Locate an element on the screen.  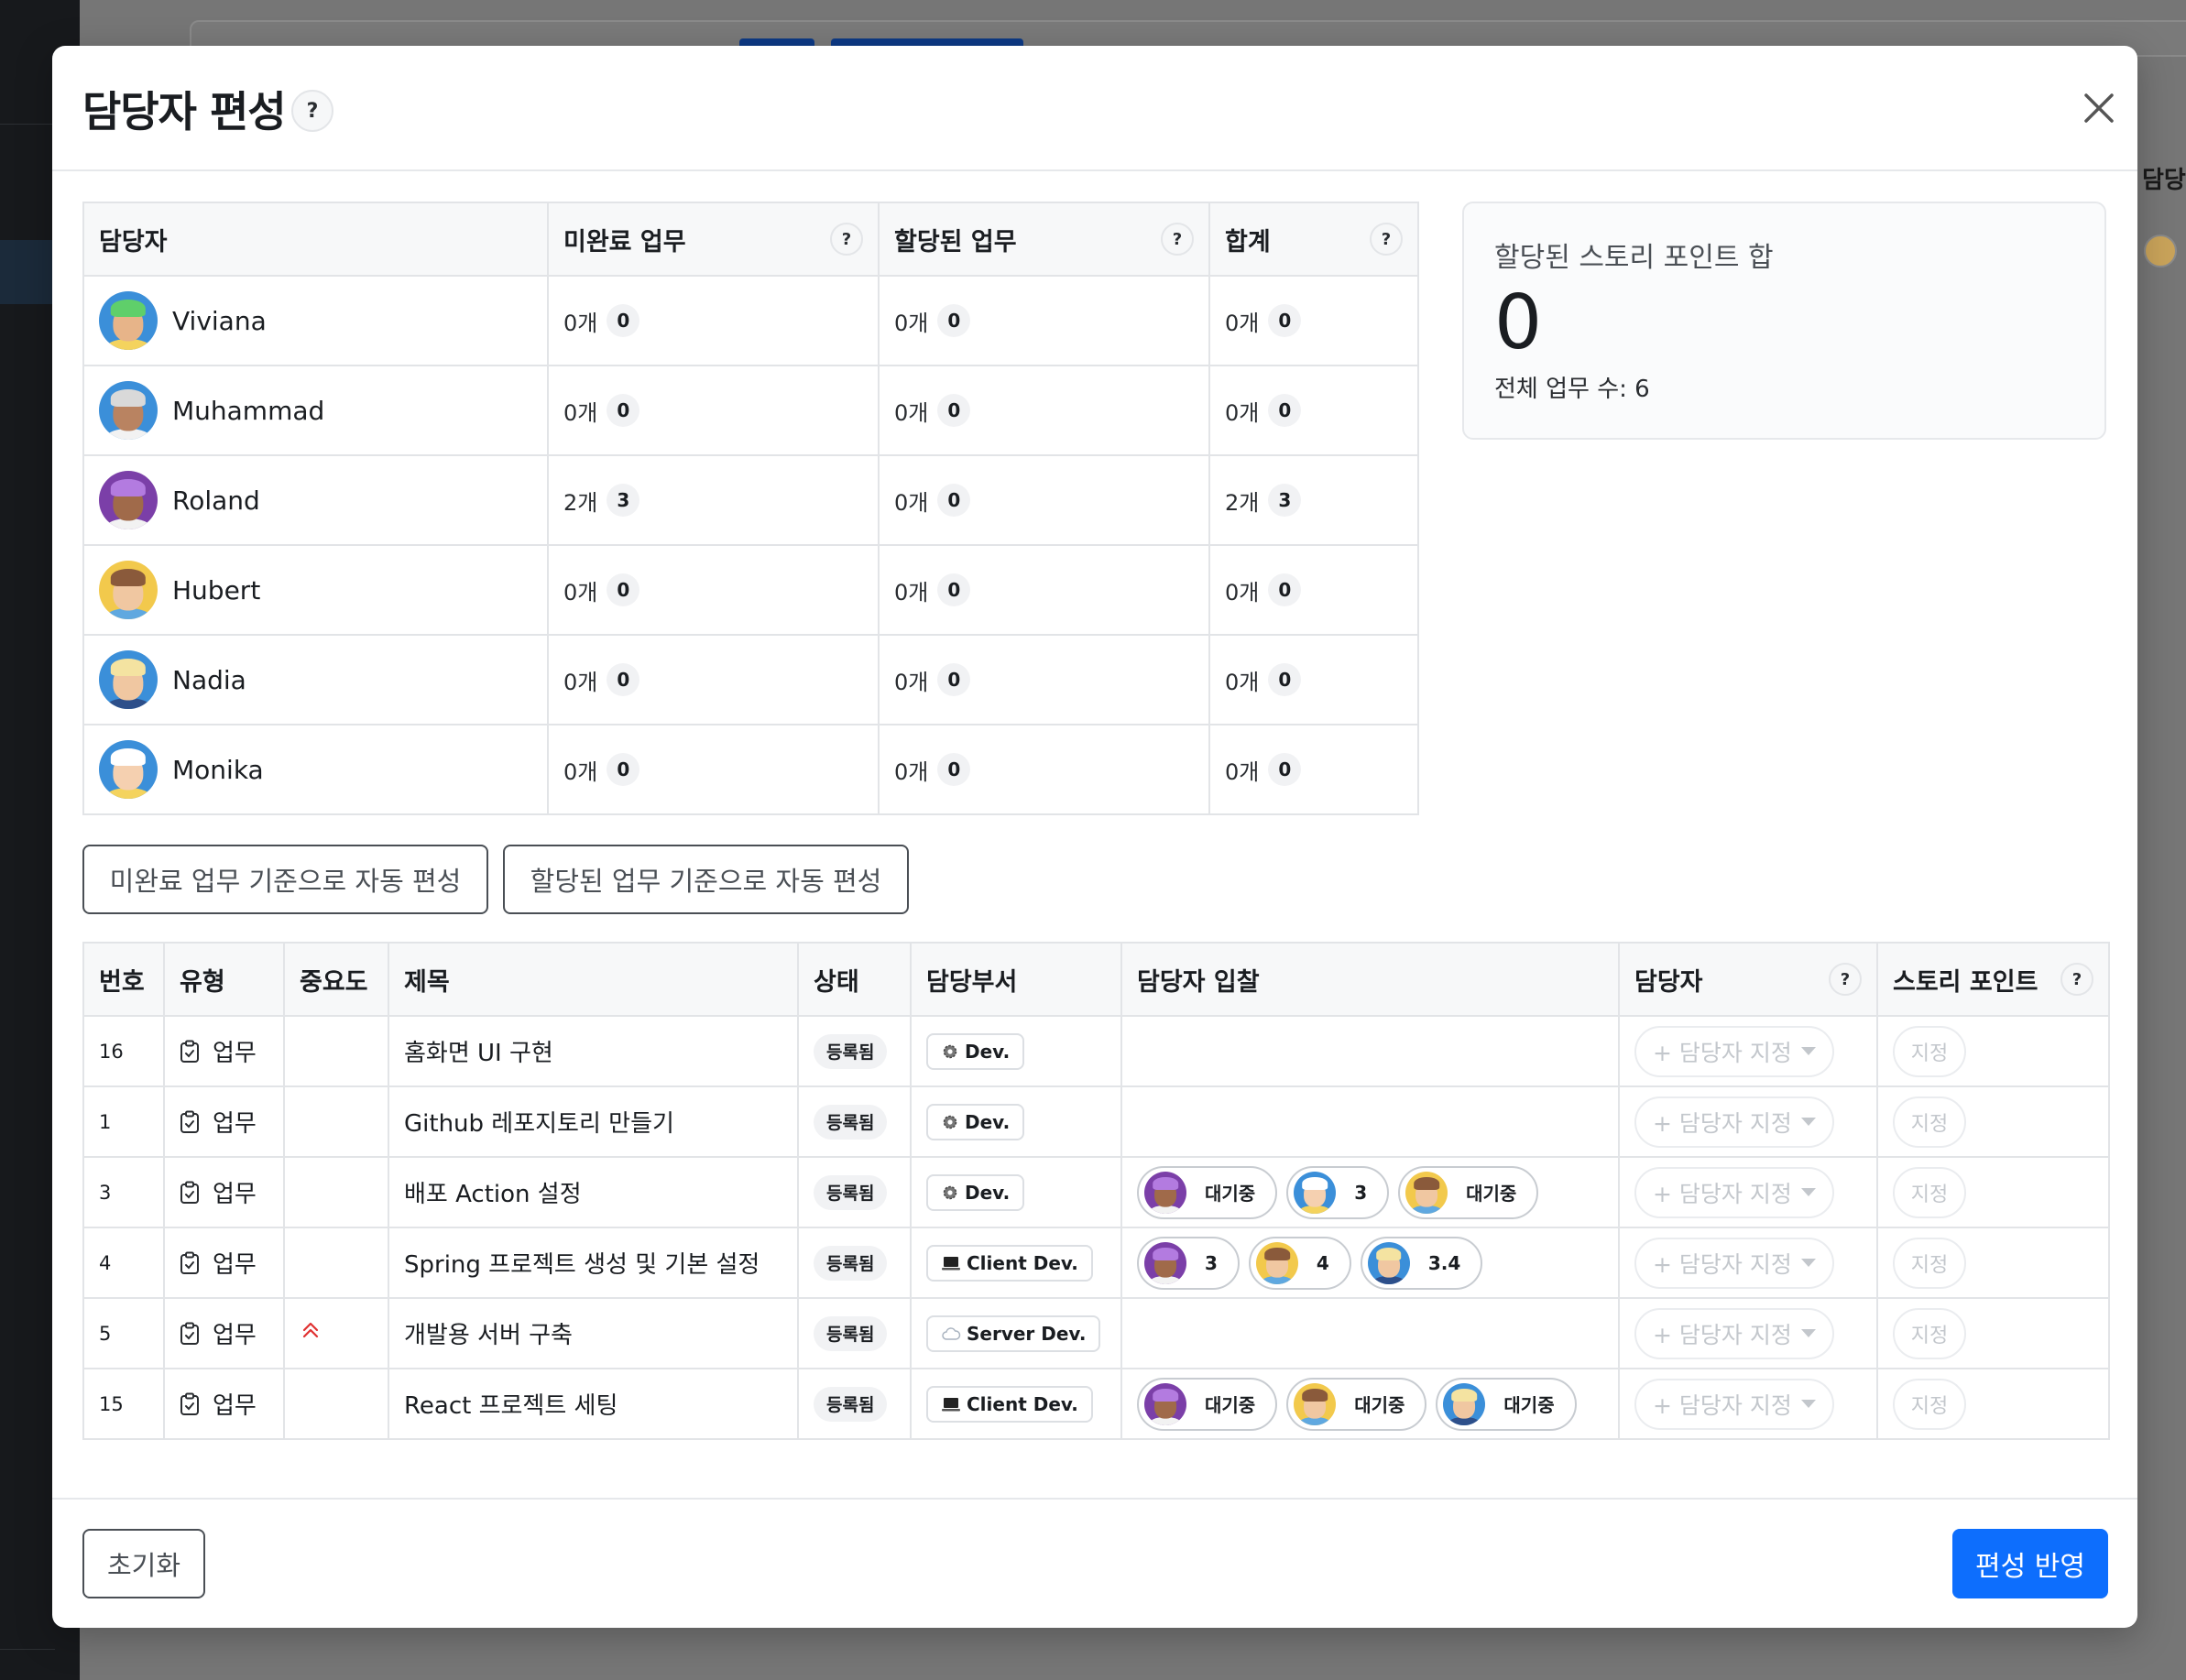
issue-title: 개발용 서버 구축 is located at coordinates (593, 1333).